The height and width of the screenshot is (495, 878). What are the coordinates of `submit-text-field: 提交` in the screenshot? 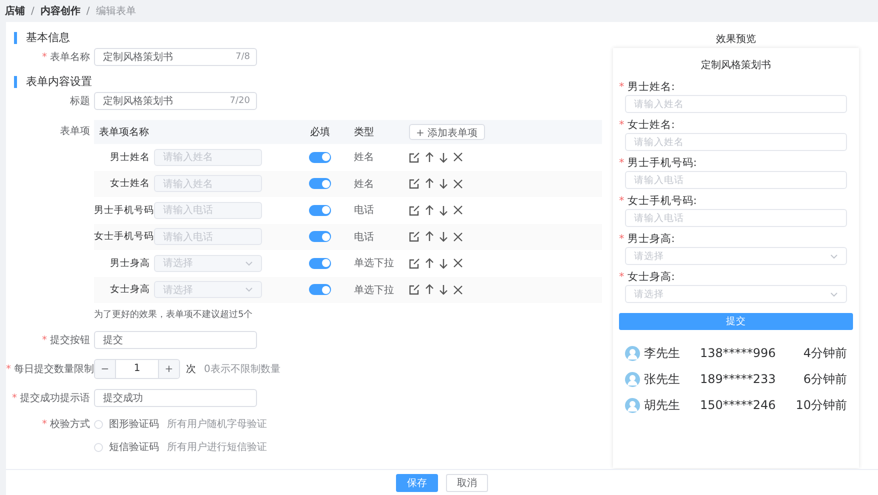 It's located at (175, 340).